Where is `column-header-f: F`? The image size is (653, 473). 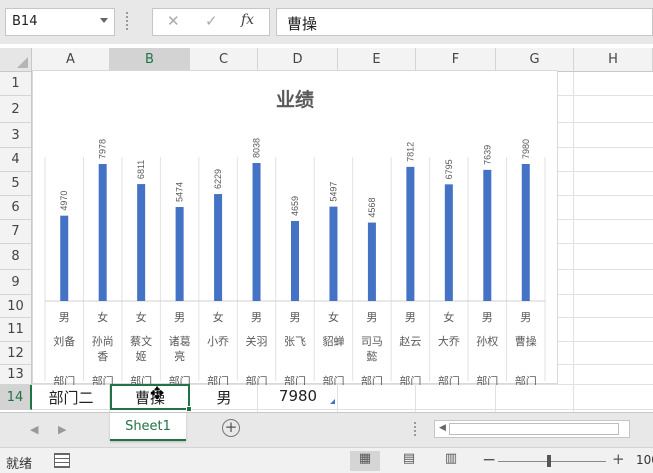 column-header-f: F is located at coordinates (456, 60).